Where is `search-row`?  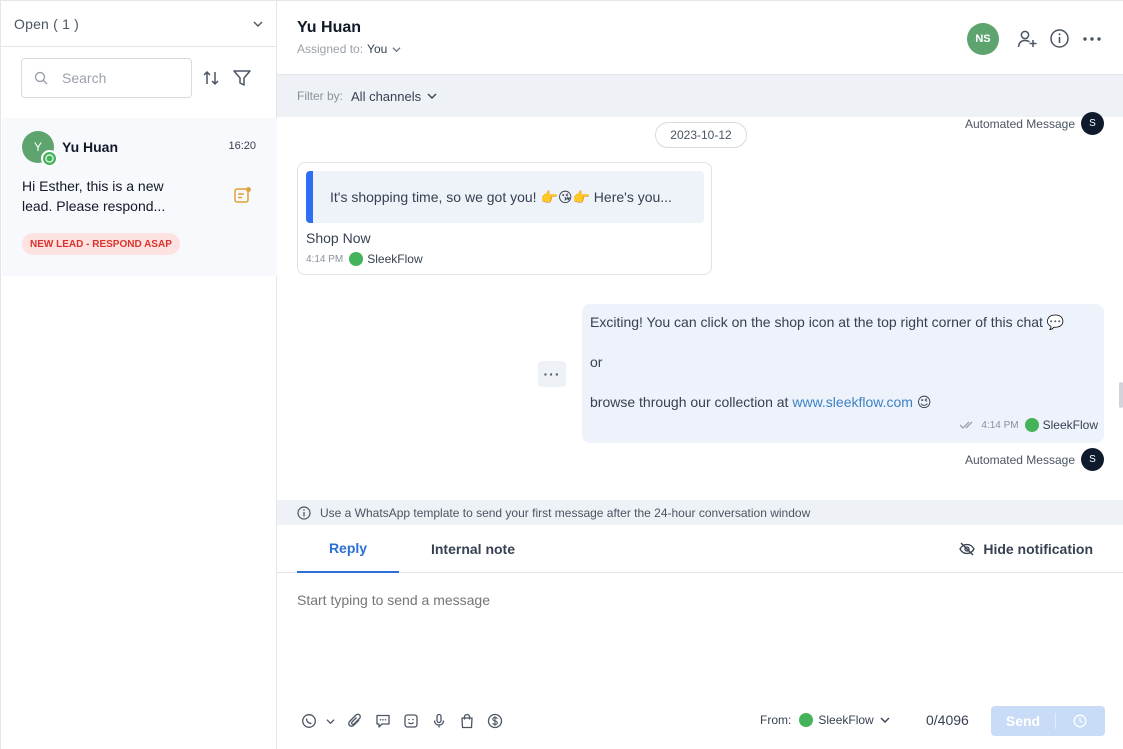
search-row is located at coordinates (138, 78).